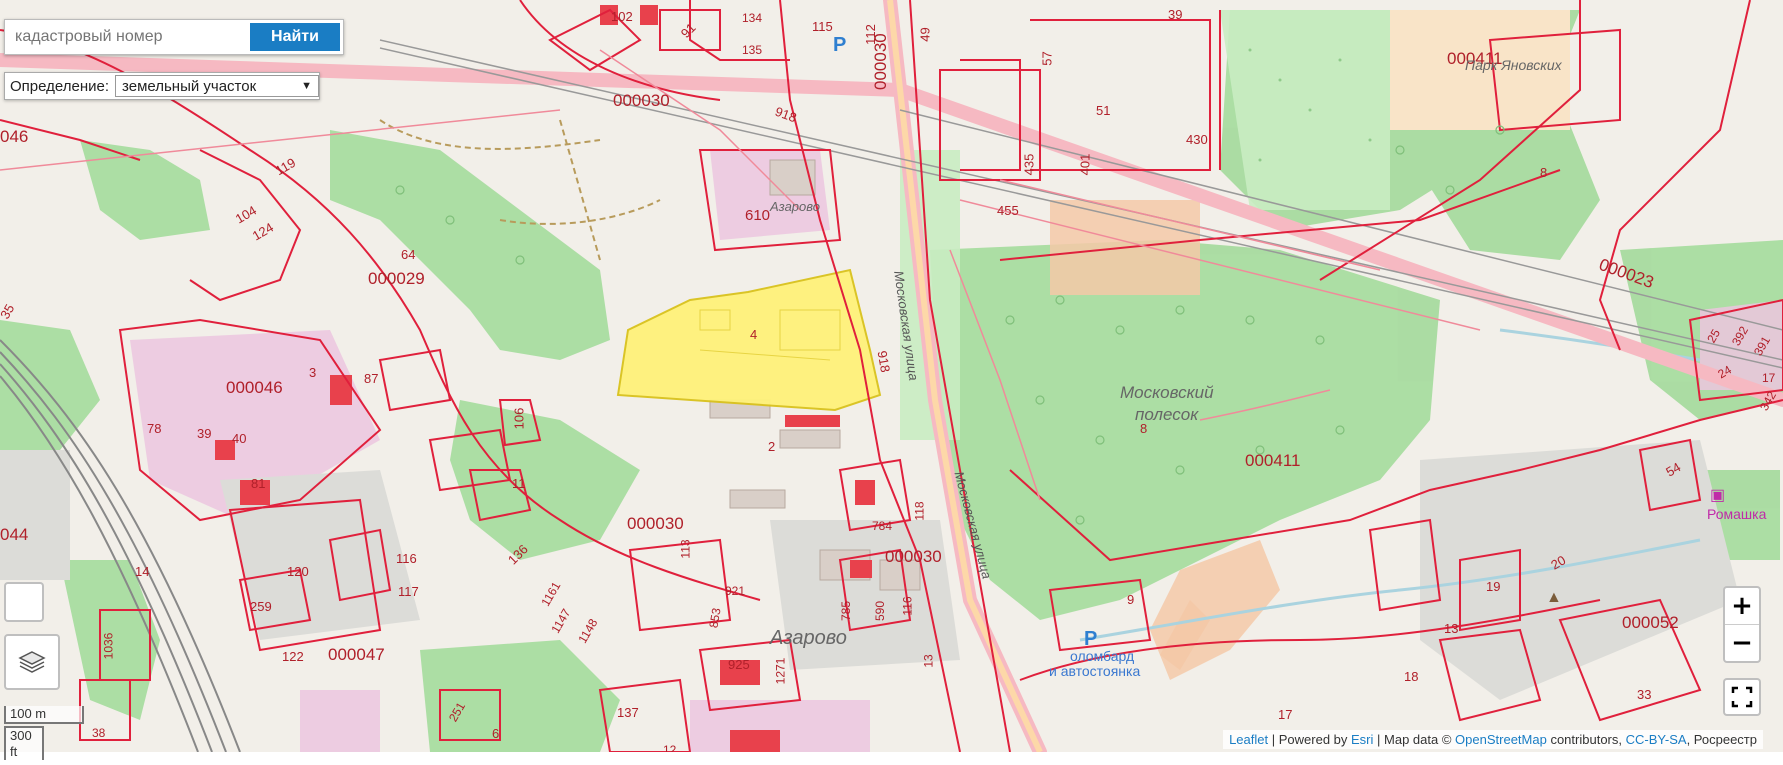 This screenshot has width=1783, height=765. I want to click on attribution-text: | Map data ©, so click(1414, 739).